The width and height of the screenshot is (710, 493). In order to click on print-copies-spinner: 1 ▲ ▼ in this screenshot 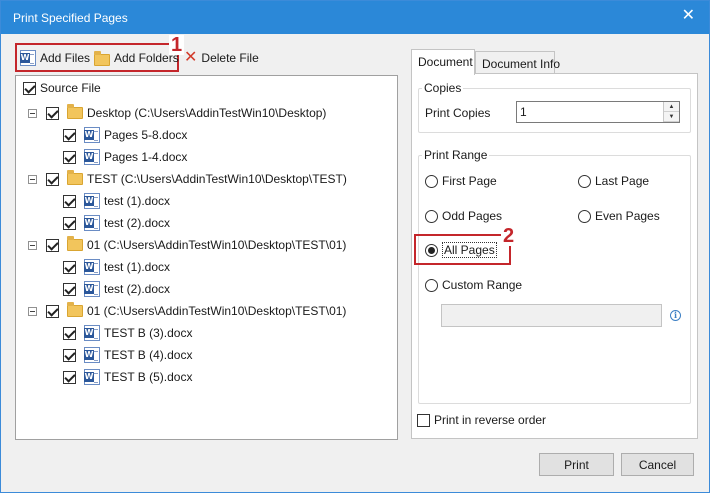, I will do `click(598, 112)`.